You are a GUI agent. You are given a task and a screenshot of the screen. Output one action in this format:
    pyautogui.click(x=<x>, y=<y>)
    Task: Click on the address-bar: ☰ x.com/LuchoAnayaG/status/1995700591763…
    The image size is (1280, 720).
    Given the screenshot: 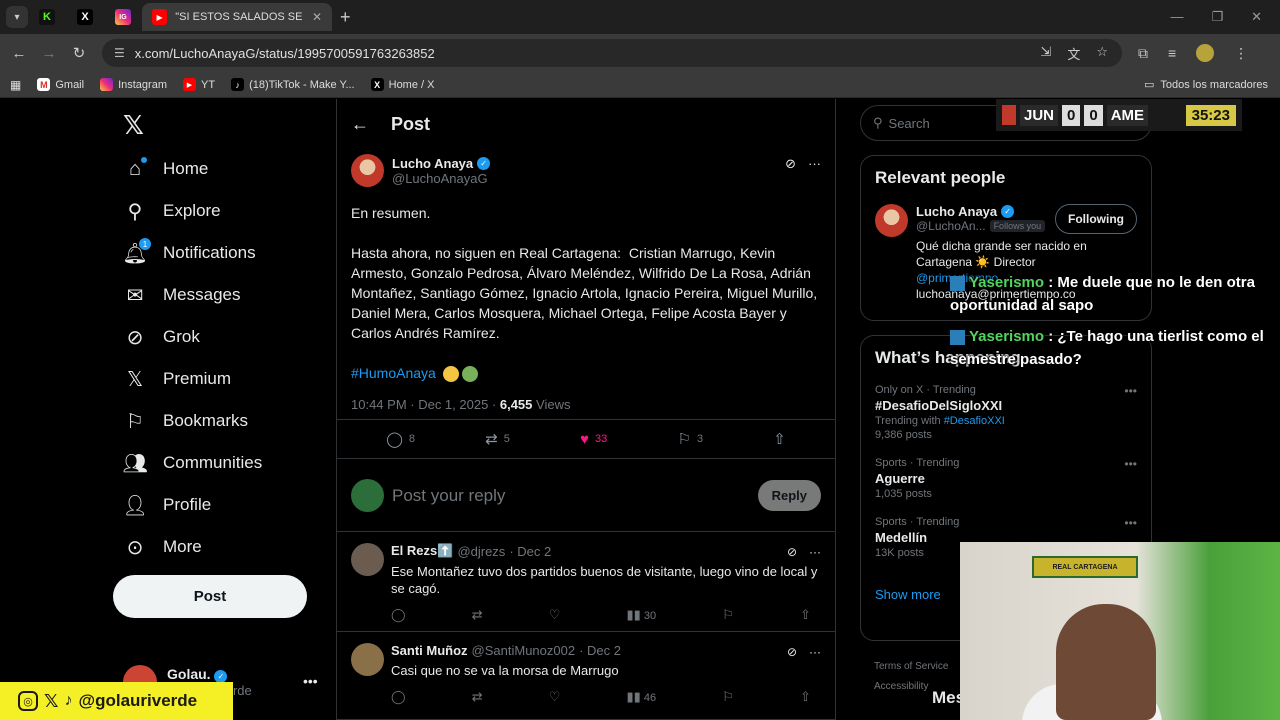 What is the action you would take?
    pyautogui.click(x=612, y=53)
    